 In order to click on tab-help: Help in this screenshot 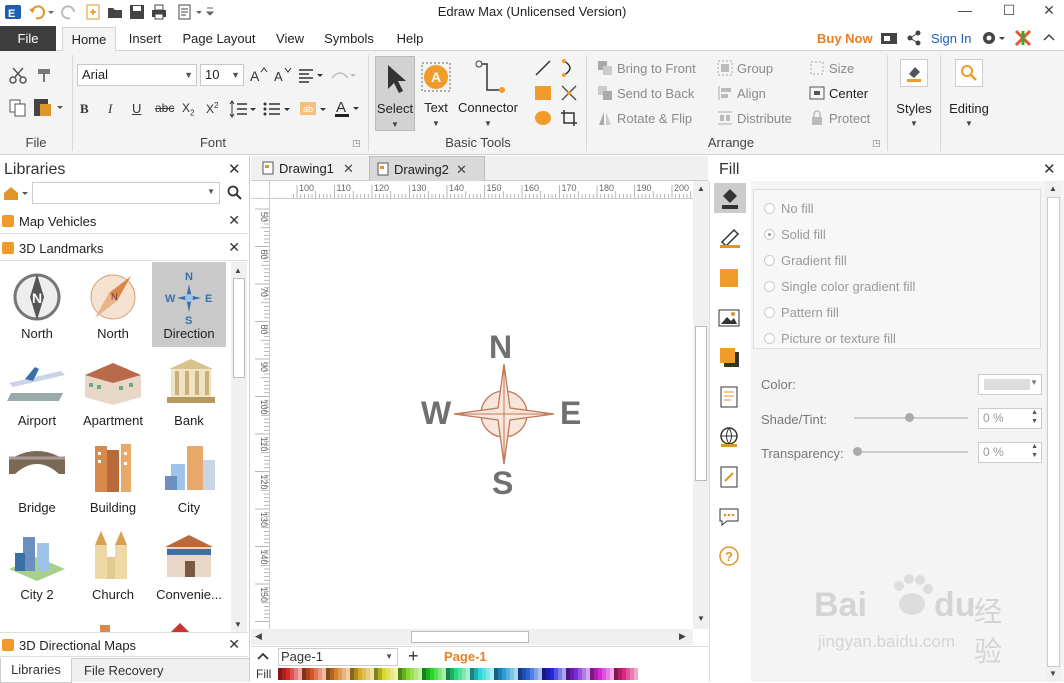, I will do `click(410, 39)`.